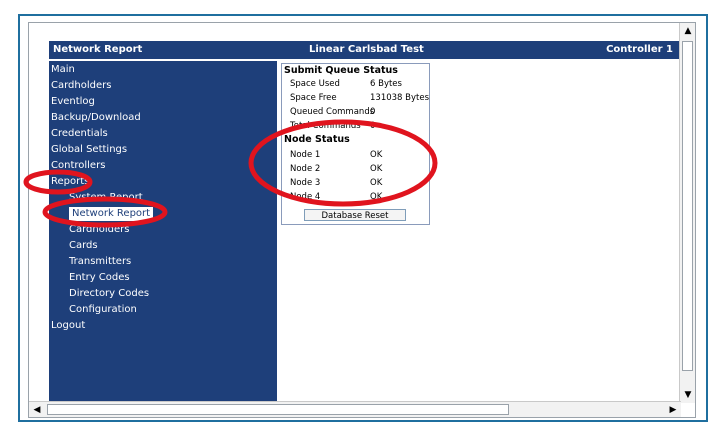 This screenshot has width=724, height=432. What do you see at coordinates (230, 173) in the screenshot?
I see `annotation-overlay` at bounding box center [230, 173].